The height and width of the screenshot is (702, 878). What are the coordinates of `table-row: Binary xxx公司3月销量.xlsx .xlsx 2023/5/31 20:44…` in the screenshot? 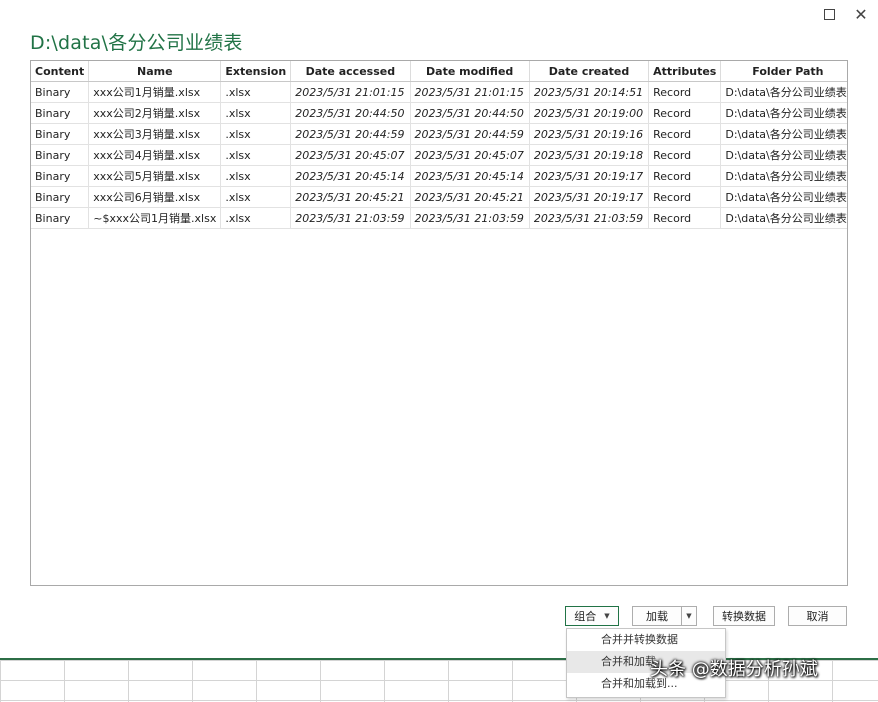 It's located at (439, 134).